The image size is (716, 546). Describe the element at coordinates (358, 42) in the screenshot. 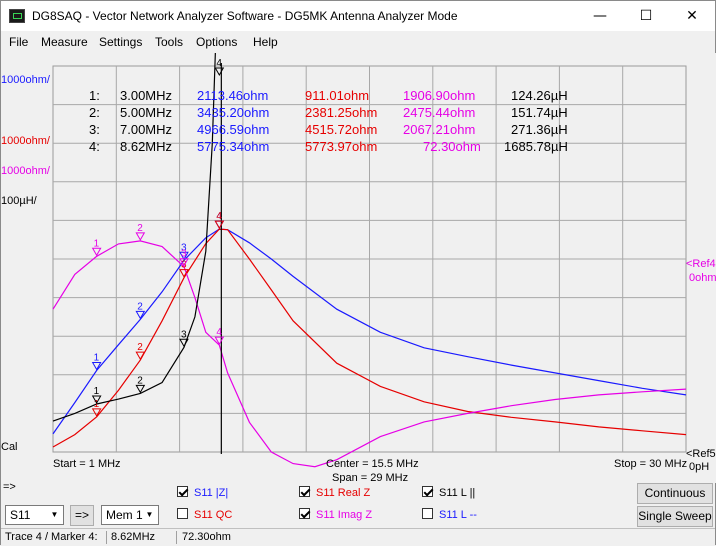

I see `menu-bar: File Measure Settings Tools Options Help` at that location.